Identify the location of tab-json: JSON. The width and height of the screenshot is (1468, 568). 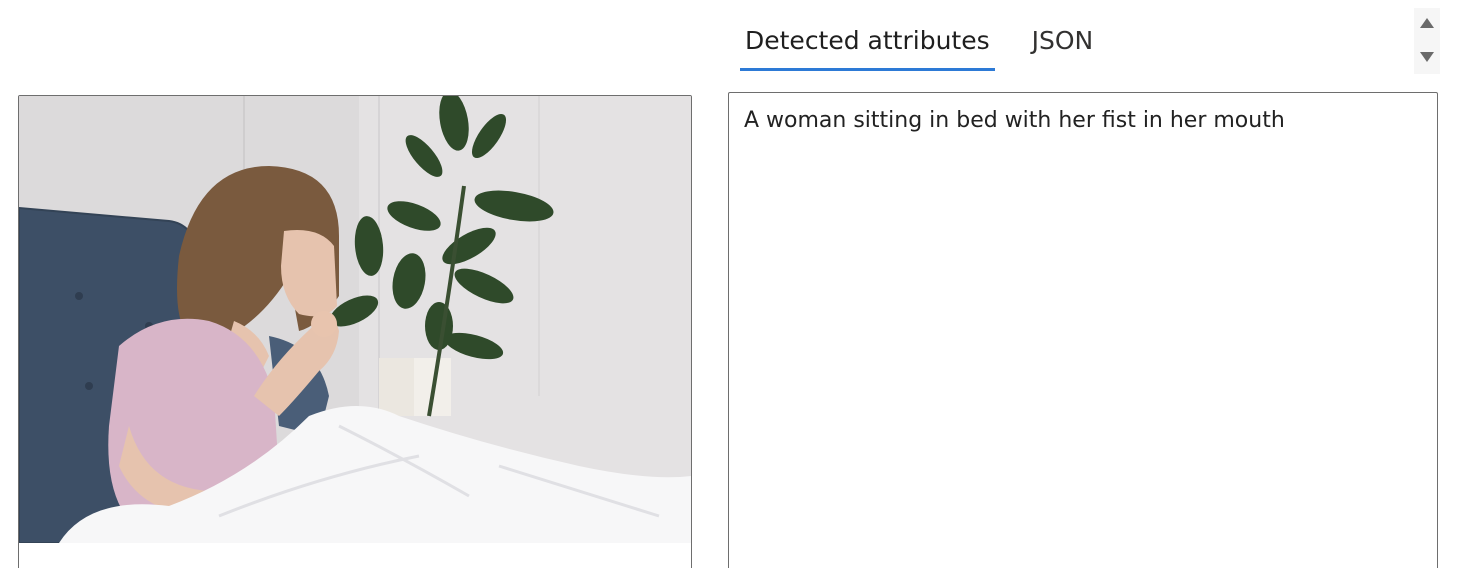
(1063, 41).